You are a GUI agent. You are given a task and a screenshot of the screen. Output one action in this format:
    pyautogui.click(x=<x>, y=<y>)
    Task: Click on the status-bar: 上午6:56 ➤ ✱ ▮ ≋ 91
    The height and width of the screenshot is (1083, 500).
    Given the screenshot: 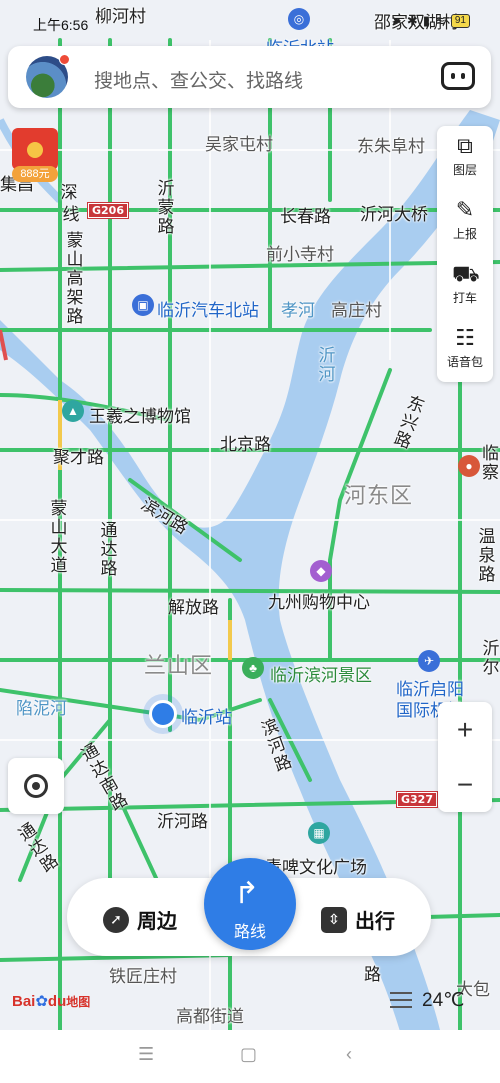 What is the action you would take?
    pyautogui.click(x=250, y=17)
    